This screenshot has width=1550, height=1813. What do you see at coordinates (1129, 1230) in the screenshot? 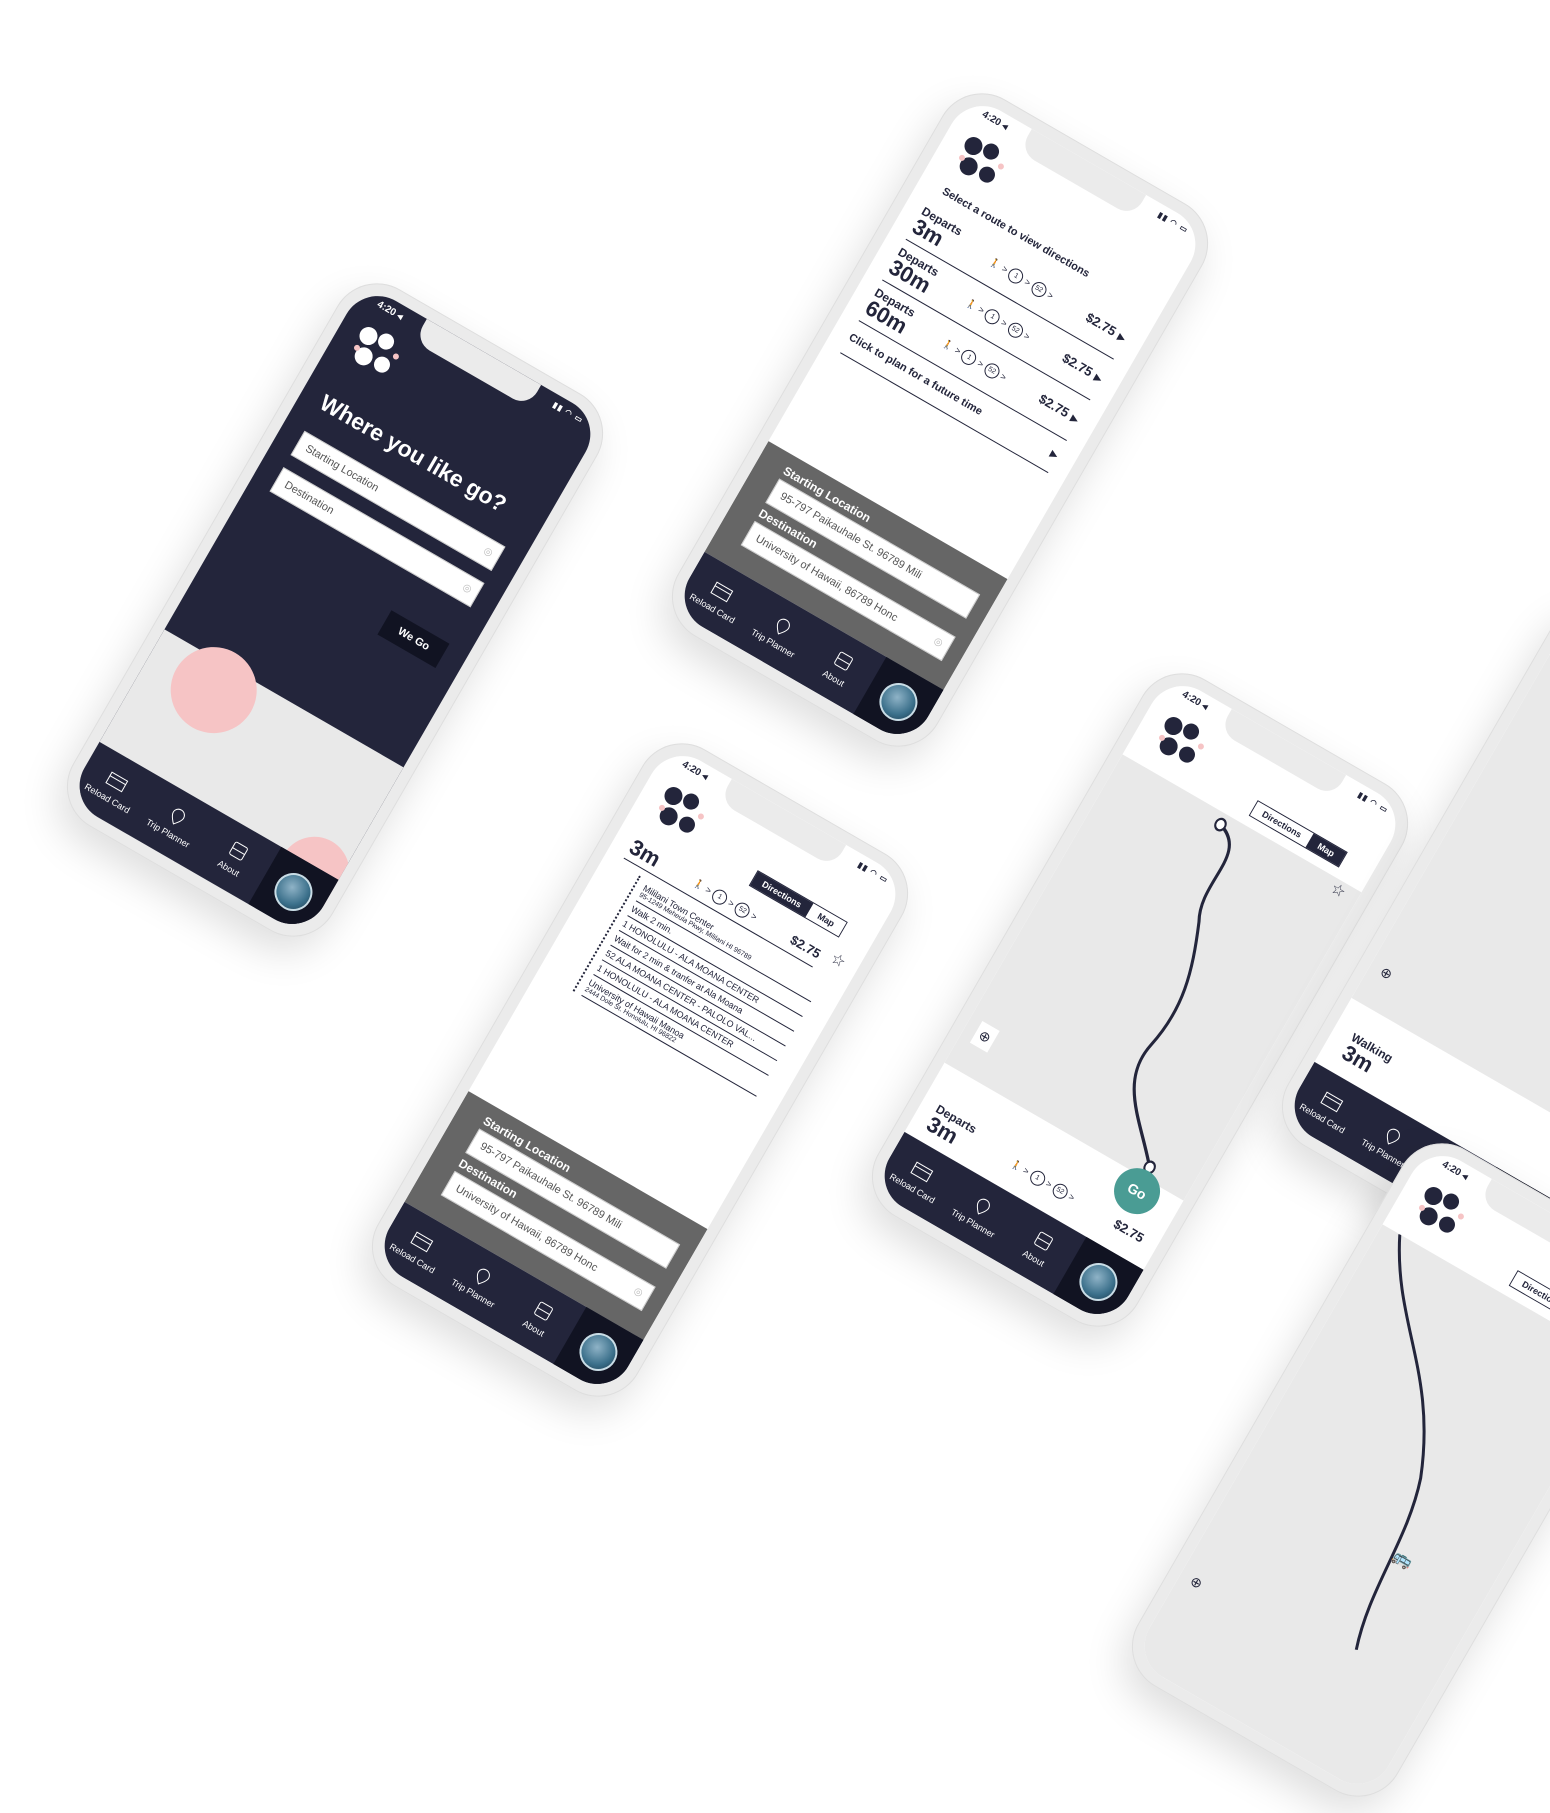
I see `map-price: $2.75` at bounding box center [1129, 1230].